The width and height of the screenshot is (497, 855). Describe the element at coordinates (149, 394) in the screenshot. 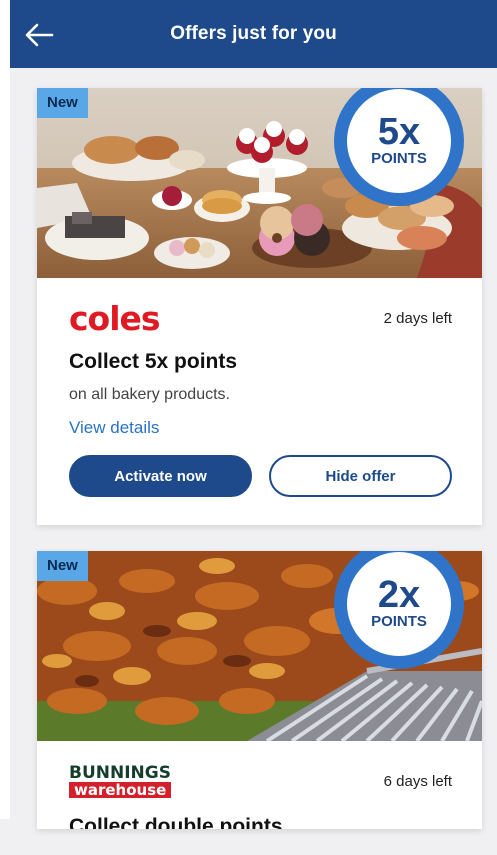

I see `offer-subtitle: on all bakery products.` at that location.